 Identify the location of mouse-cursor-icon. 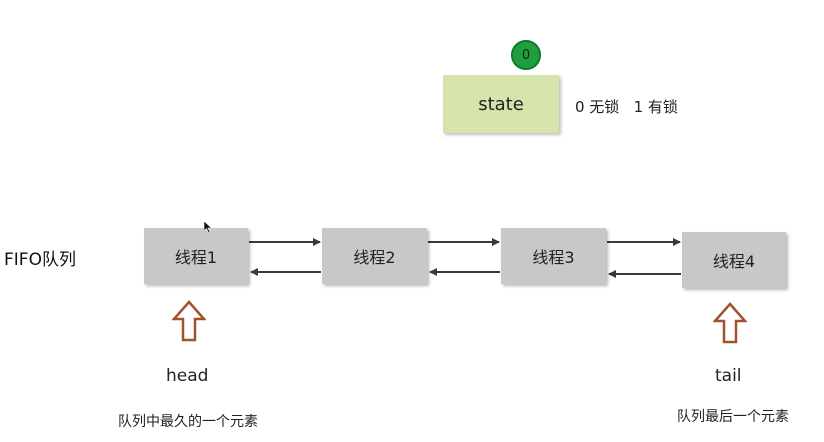
(208, 227).